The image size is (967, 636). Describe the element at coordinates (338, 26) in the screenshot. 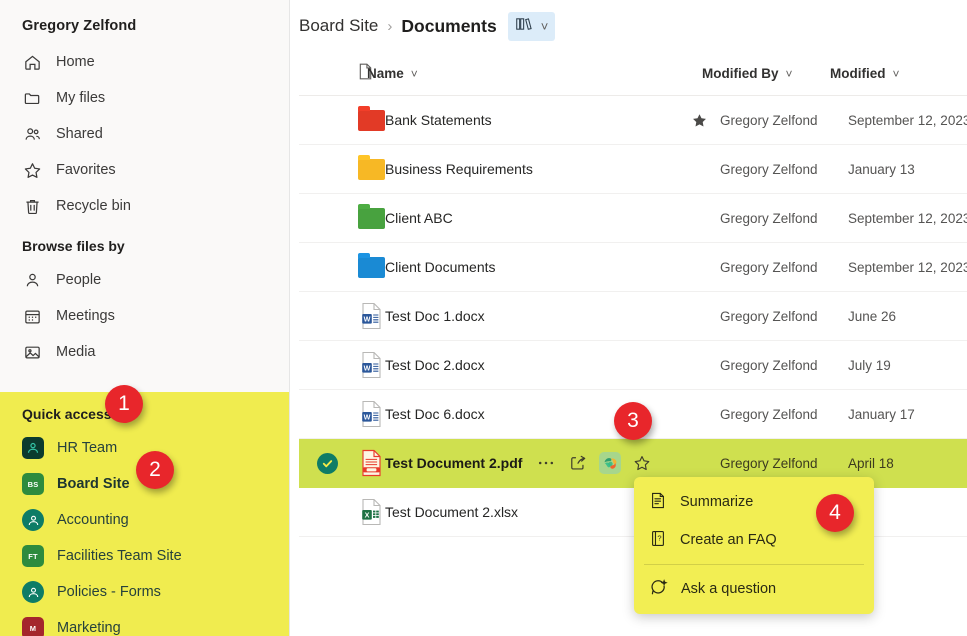

I see `breadcrumb-site: Board Site` at that location.